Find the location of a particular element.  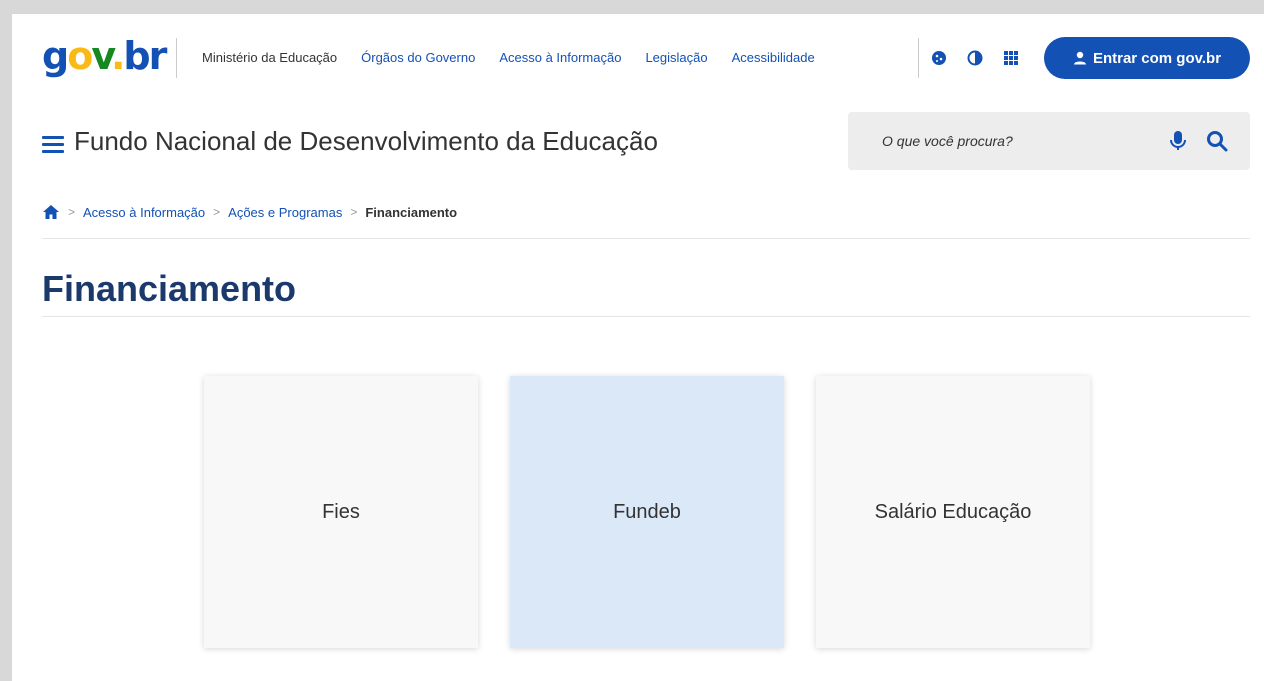

hamburger-menu-icon is located at coordinates (53, 144).